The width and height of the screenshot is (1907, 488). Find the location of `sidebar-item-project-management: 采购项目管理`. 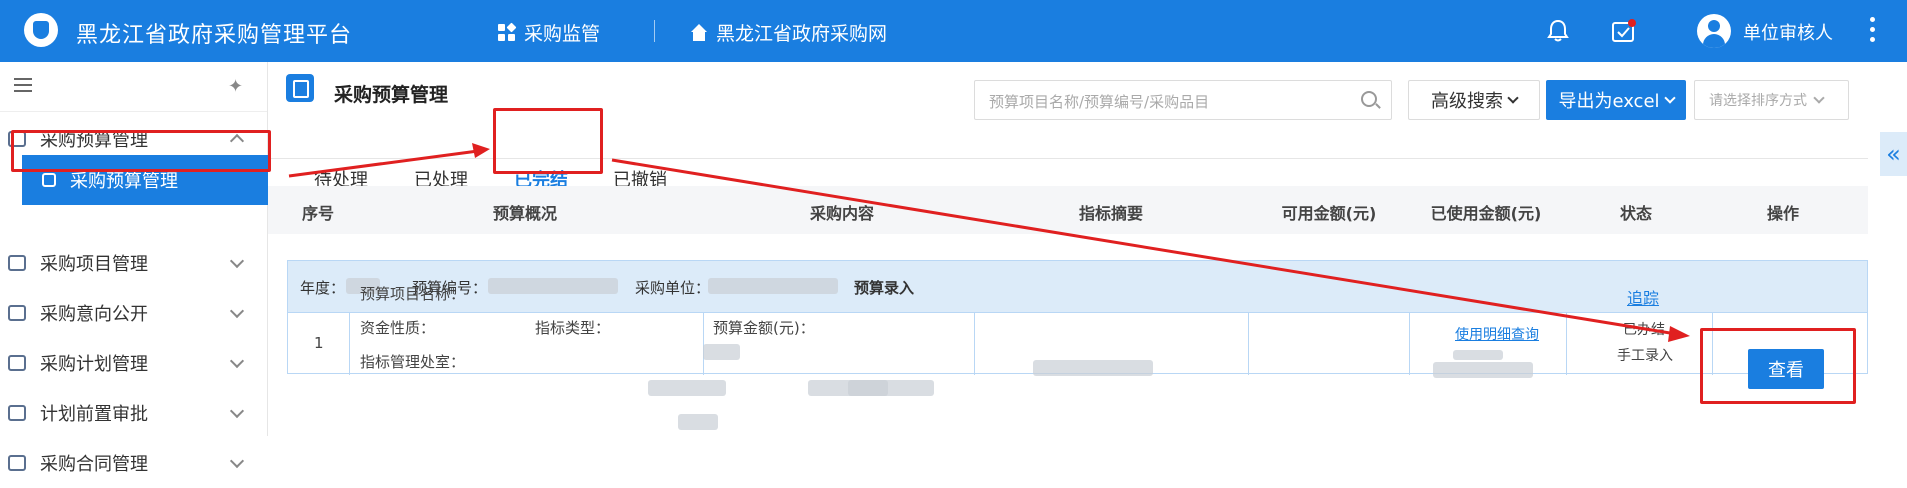

sidebar-item-project-management: 采购项目管理 is located at coordinates (134, 263).